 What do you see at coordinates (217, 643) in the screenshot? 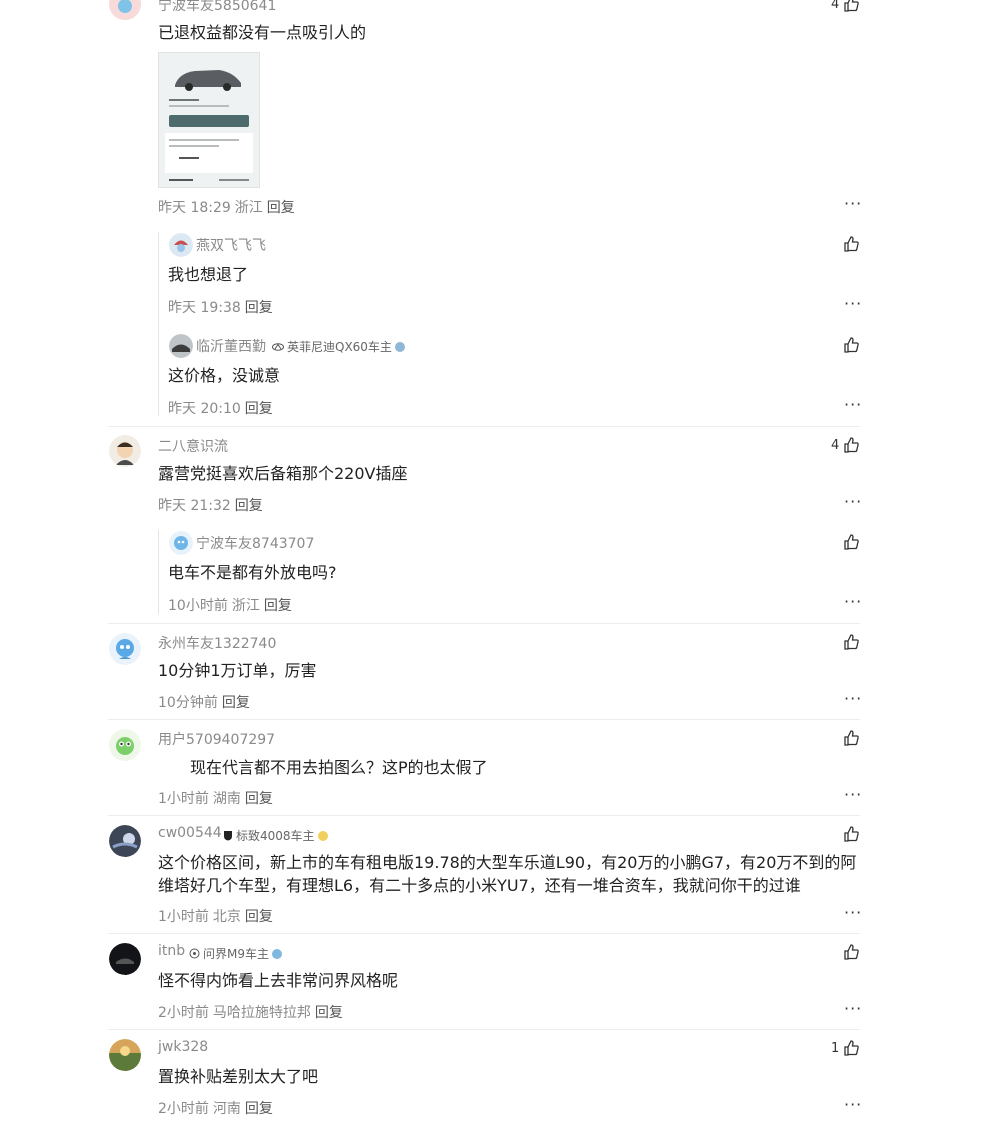
I see `comment-username: 永州车友1322740` at bounding box center [217, 643].